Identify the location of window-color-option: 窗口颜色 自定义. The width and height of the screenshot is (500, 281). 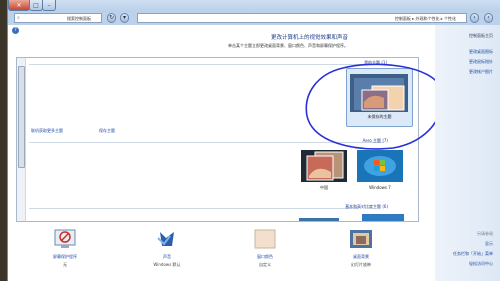
(265, 248).